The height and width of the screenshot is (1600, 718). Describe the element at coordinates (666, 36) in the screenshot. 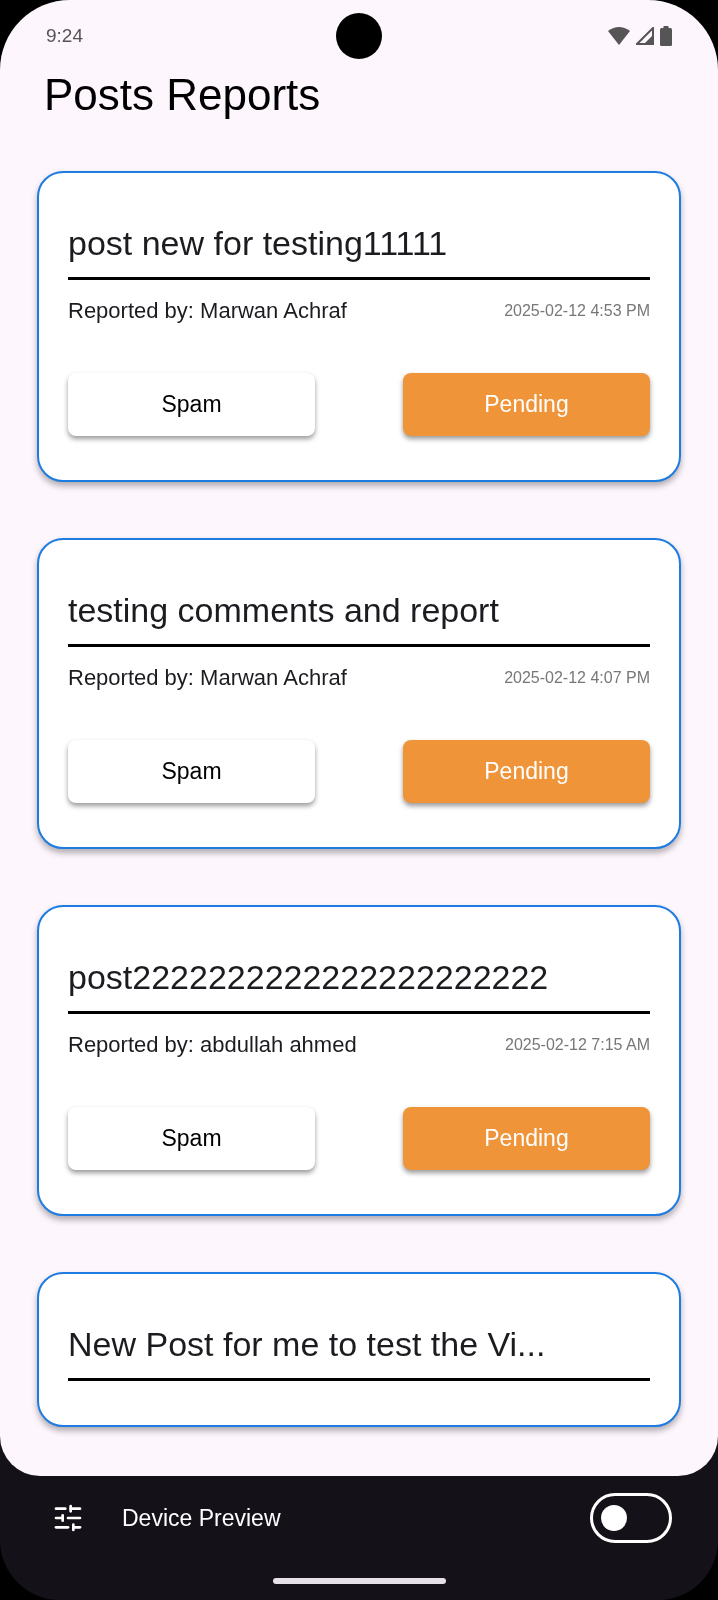

I see `battery-icon` at that location.